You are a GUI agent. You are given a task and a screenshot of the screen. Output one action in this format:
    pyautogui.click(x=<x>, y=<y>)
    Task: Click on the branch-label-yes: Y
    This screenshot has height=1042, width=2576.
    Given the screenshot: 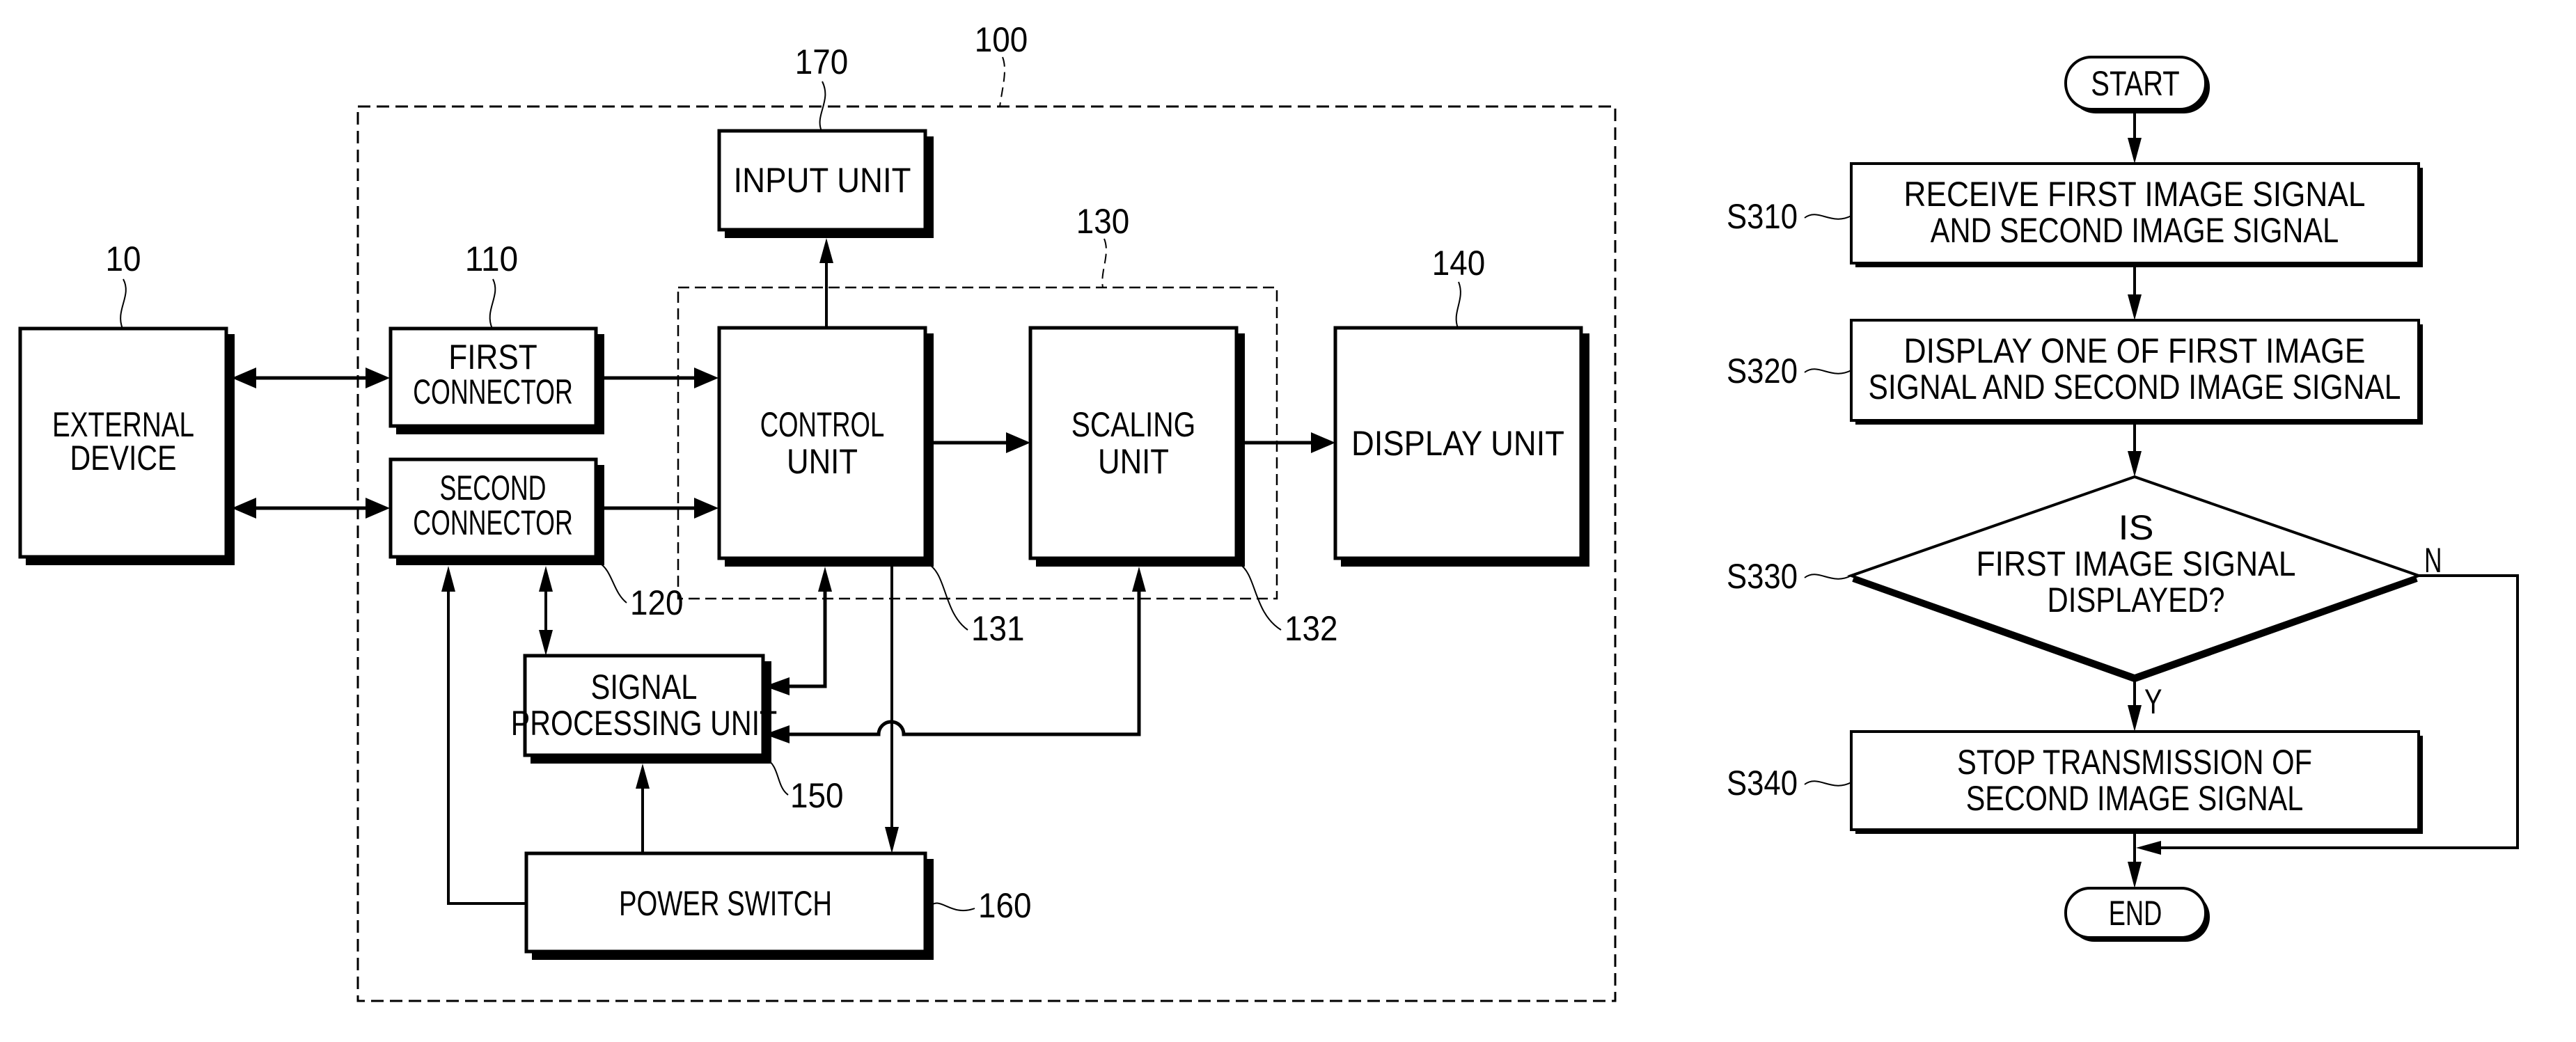 What is the action you would take?
    pyautogui.click(x=2153, y=701)
    